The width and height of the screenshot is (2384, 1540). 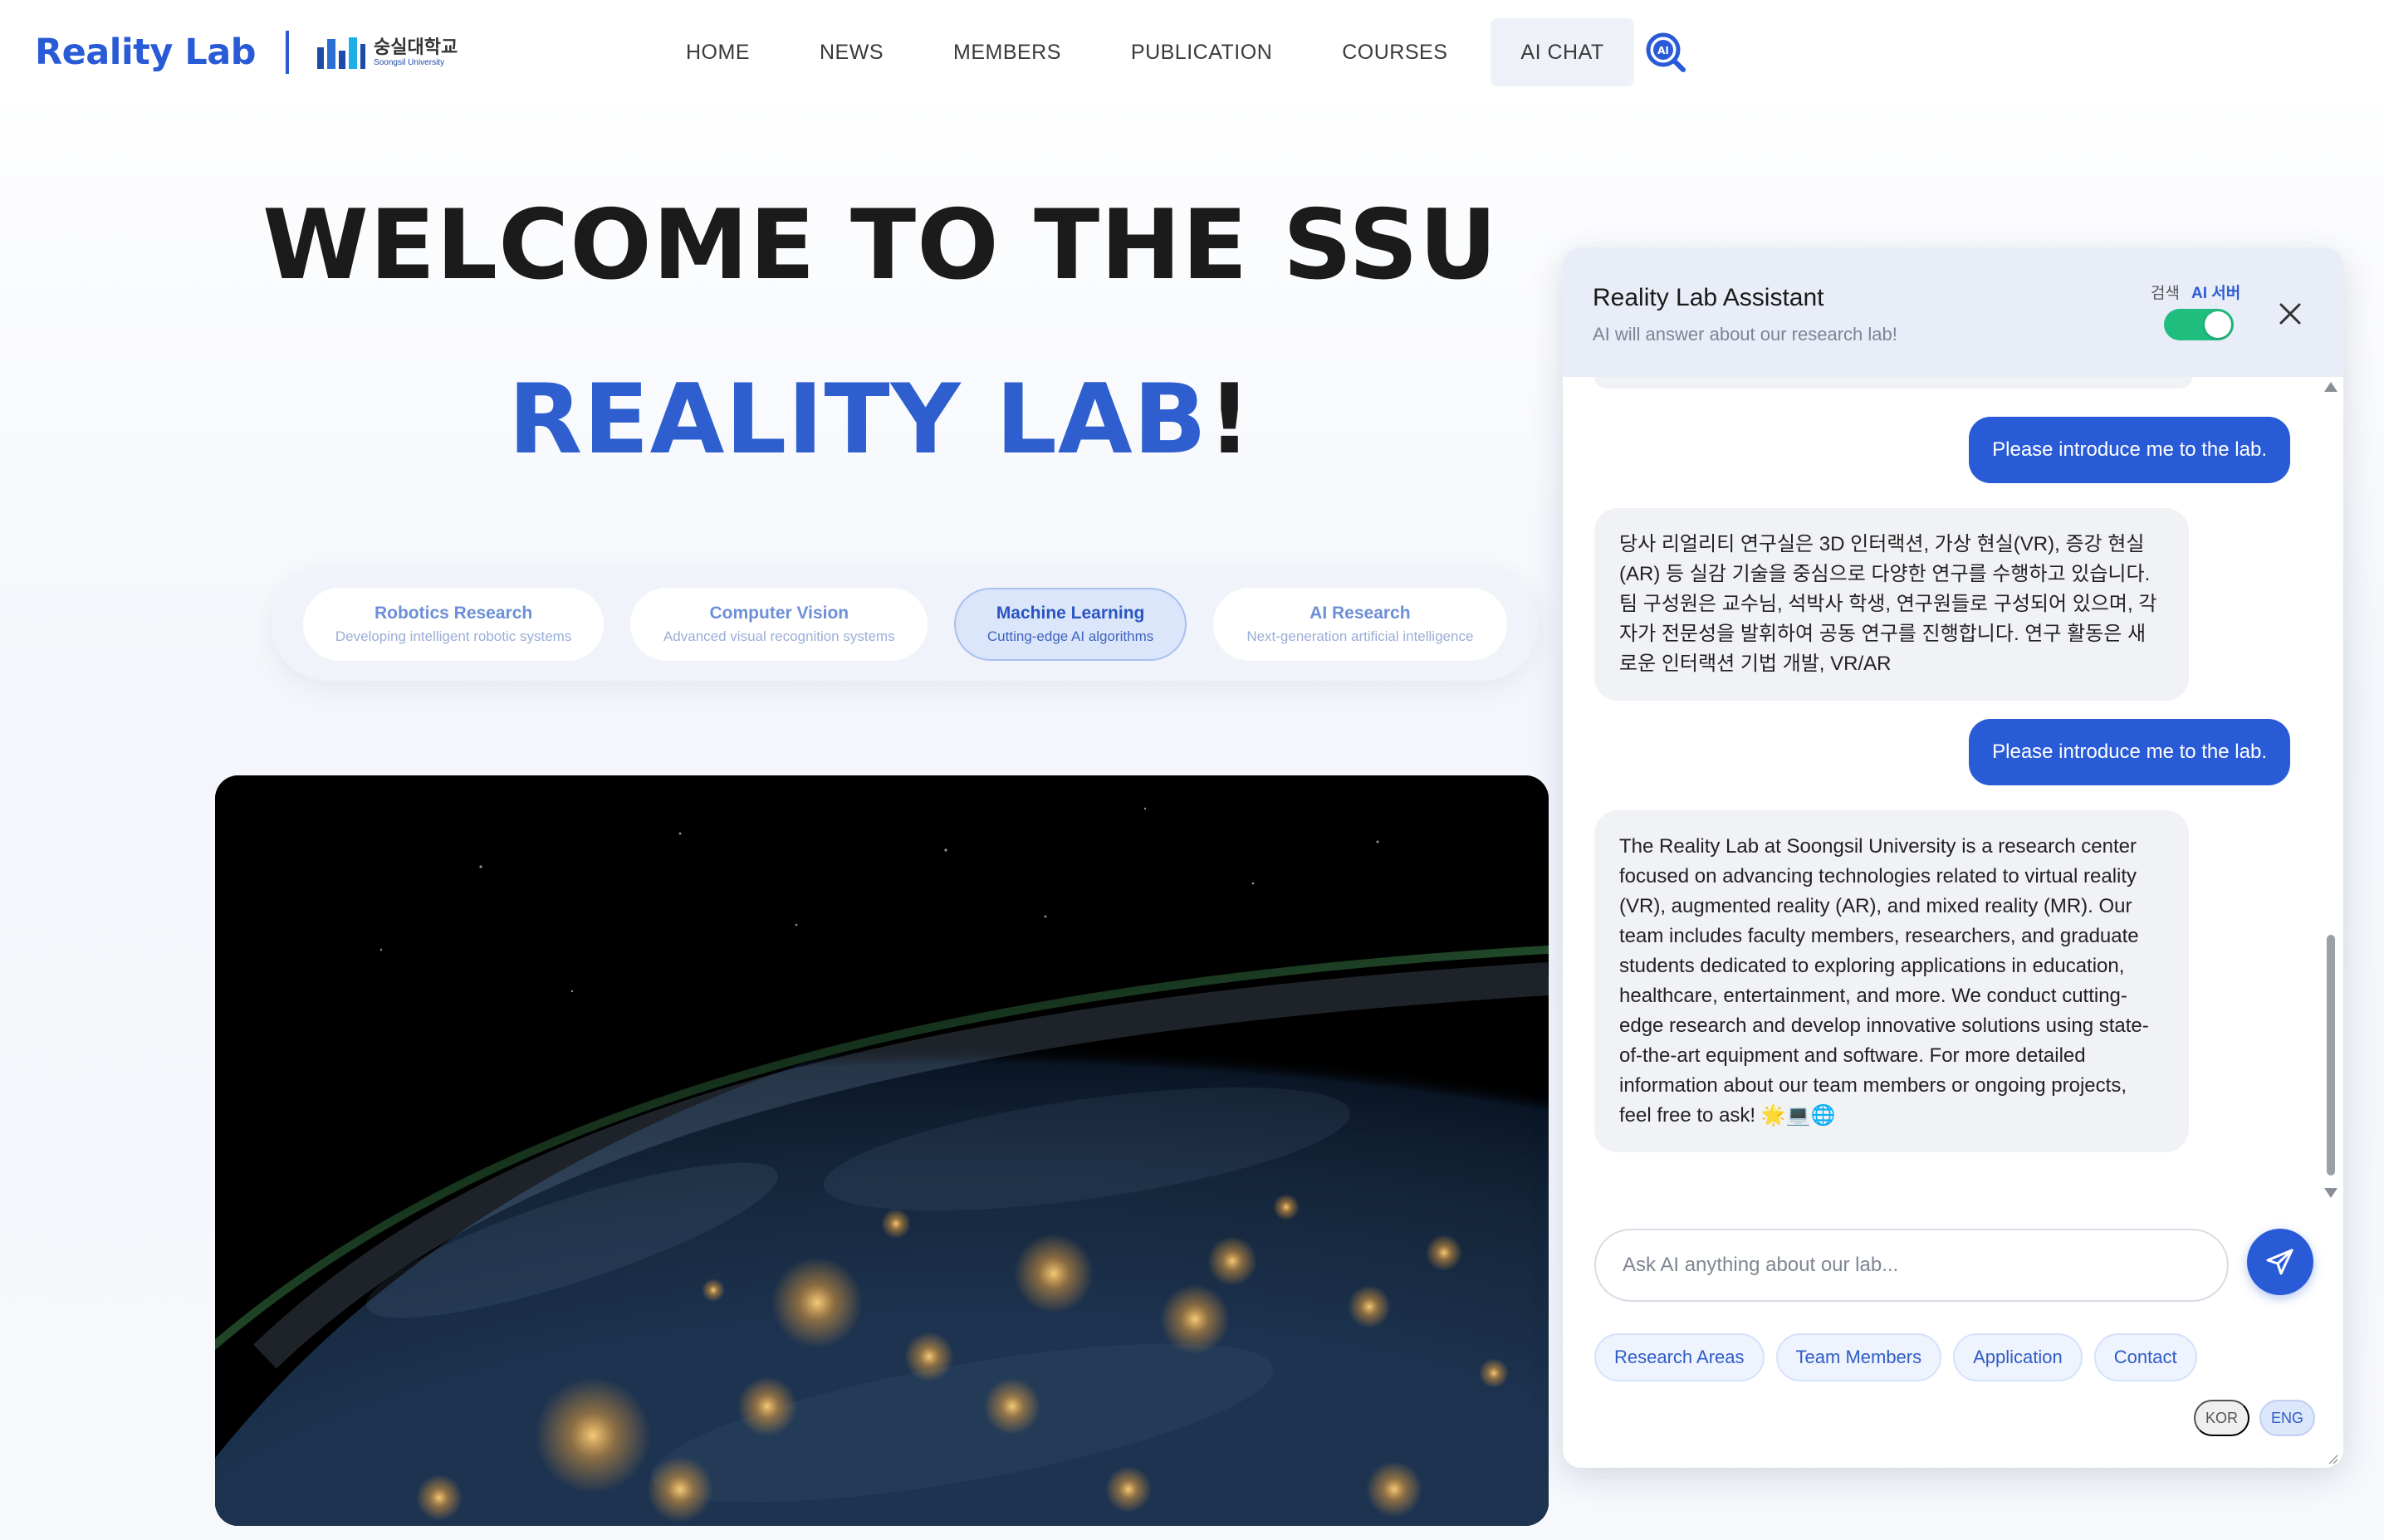 I want to click on hero-title-exclamation: !, so click(x=1229, y=420).